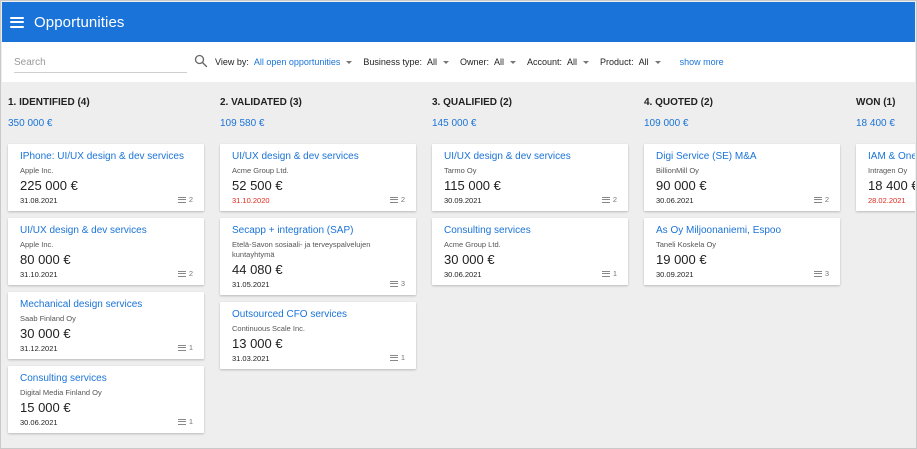 This screenshot has width=917, height=449. What do you see at coordinates (545, 62) in the screenshot?
I see `account-label: Account:` at bounding box center [545, 62].